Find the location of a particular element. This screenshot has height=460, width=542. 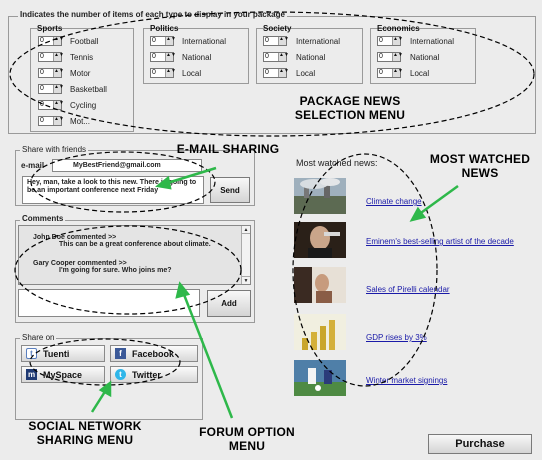

social-legend: Share on is located at coordinates (38, 337).